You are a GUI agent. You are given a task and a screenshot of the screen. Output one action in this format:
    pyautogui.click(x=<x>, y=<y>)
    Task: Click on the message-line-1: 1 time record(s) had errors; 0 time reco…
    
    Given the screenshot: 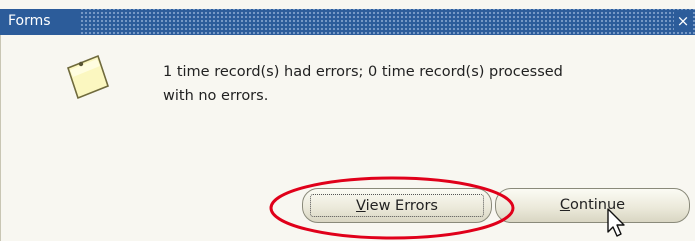 What is the action you would take?
    pyautogui.click(x=363, y=72)
    